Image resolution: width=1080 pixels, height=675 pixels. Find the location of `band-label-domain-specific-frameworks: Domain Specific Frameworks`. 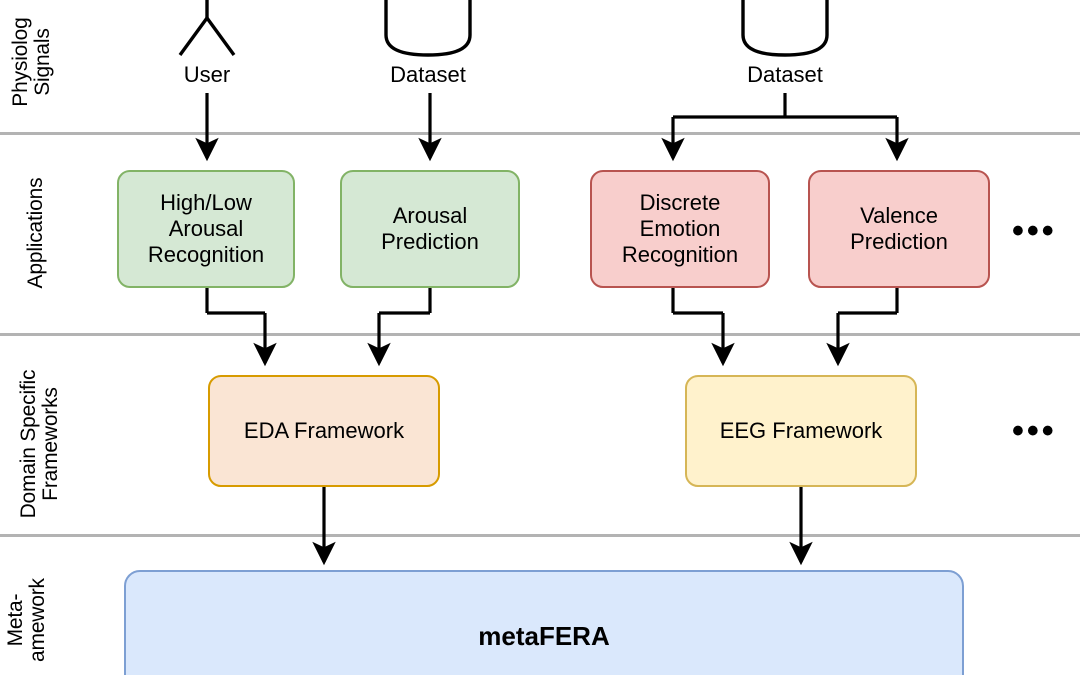

band-label-domain-specific-frameworks: Domain Specific Frameworks is located at coordinates (39, 444).